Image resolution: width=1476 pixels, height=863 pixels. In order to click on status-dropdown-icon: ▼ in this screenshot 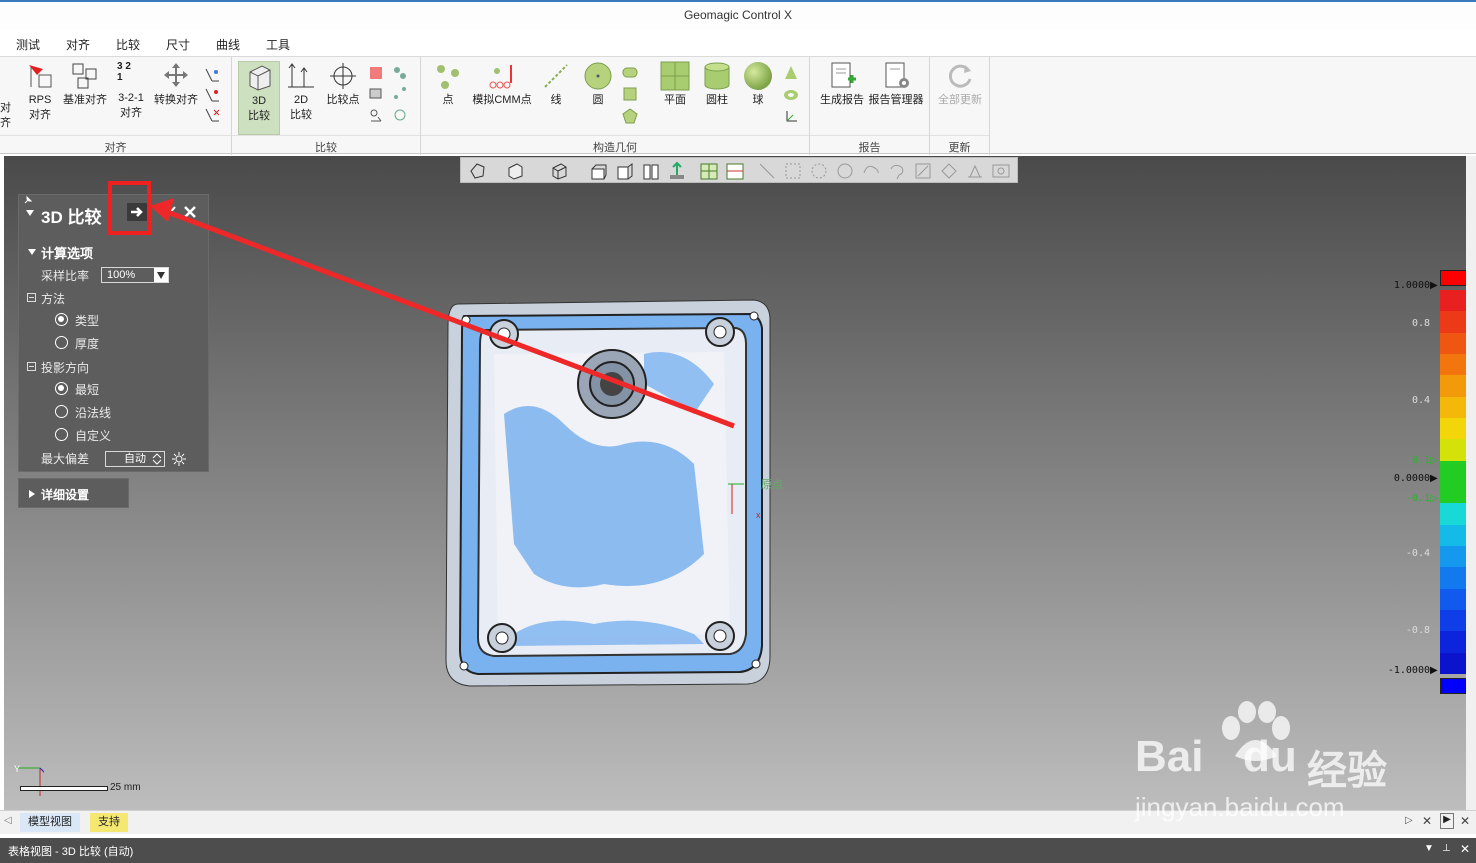, I will do `click(1429, 848)`.